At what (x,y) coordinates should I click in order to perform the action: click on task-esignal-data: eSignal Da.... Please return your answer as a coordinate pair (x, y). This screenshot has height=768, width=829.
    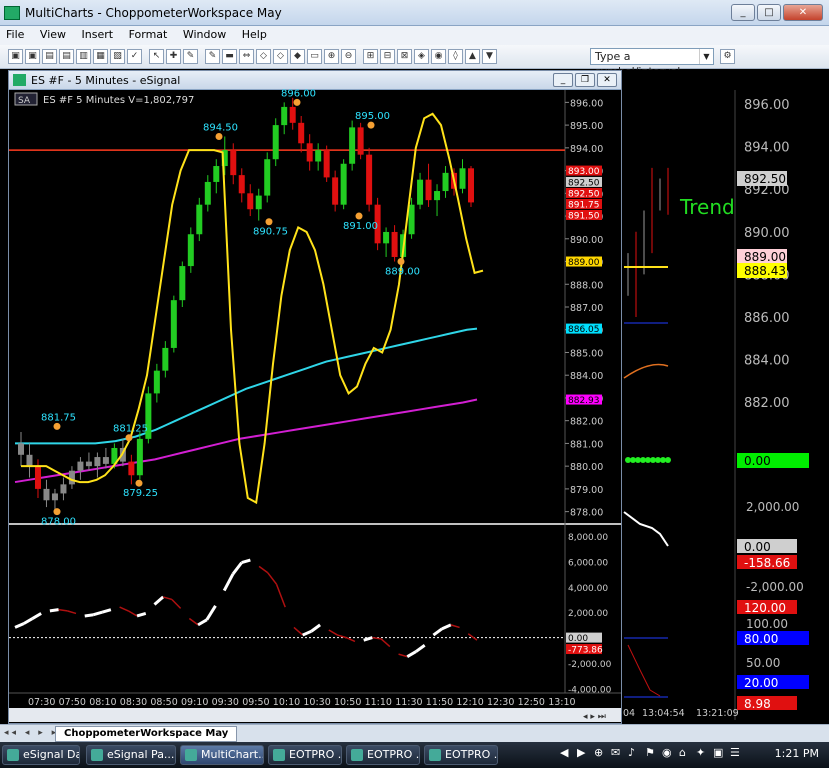
    Looking at the image, I should click on (41, 755).